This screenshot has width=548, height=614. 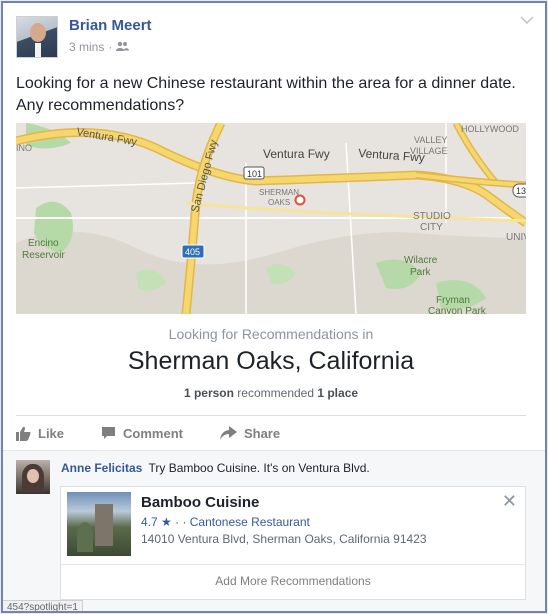 I want to click on location-pin-icon, so click(x=300, y=200).